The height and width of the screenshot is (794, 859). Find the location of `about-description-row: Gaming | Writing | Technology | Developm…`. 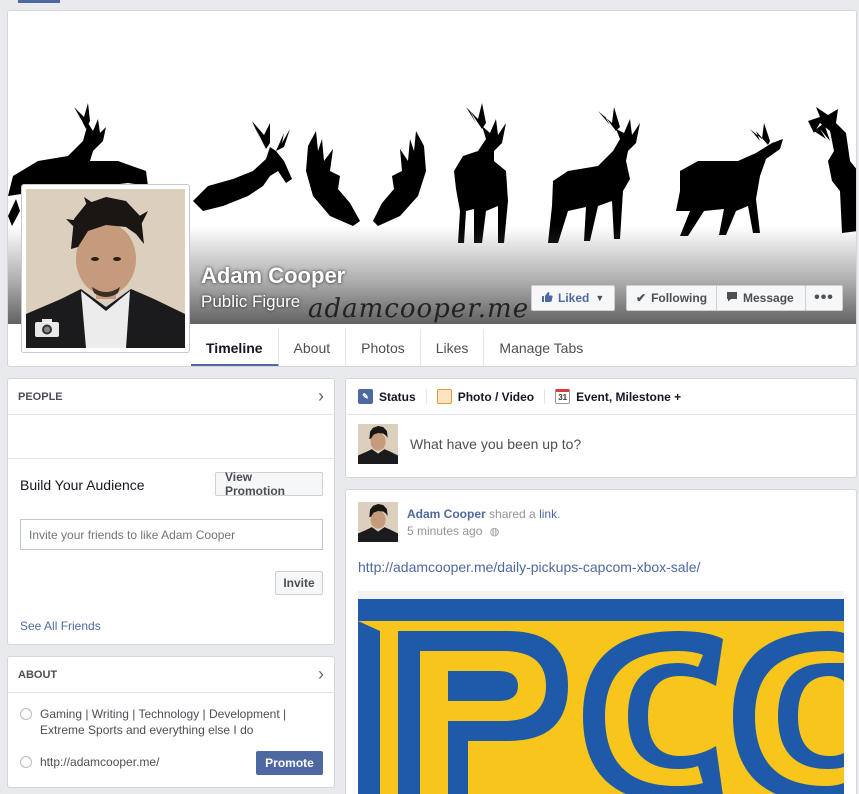

about-description-row: Gaming | Writing | Technology | Developm… is located at coordinates (165, 722).